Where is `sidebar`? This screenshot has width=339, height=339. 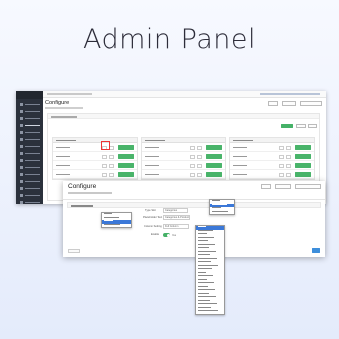 sidebar is located at coordinates (29, 147).